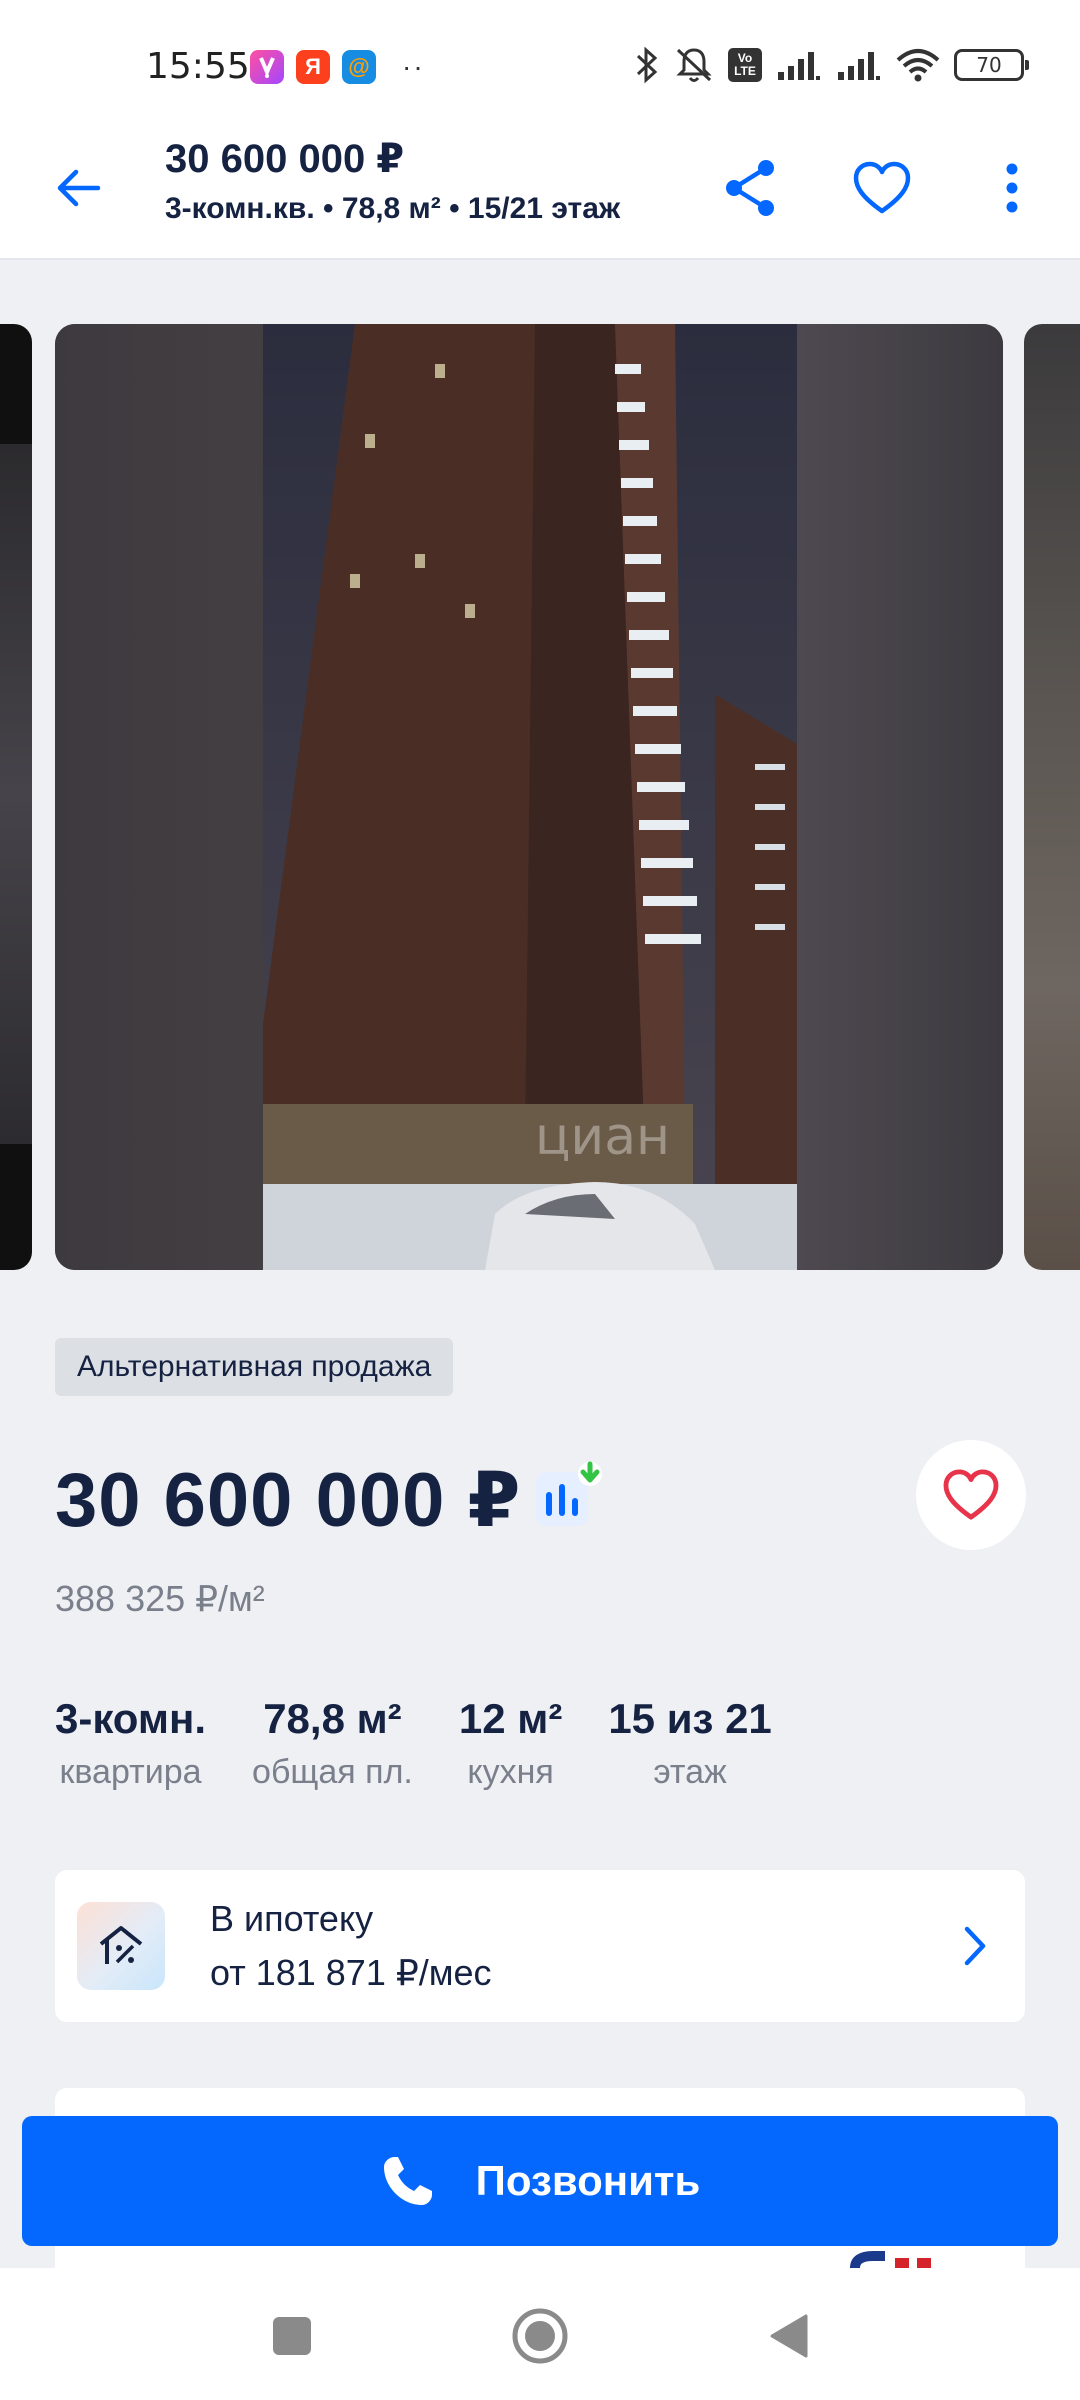 The image size is (1080, 2400). I want to click on favorite-button, so click(971, 1495).